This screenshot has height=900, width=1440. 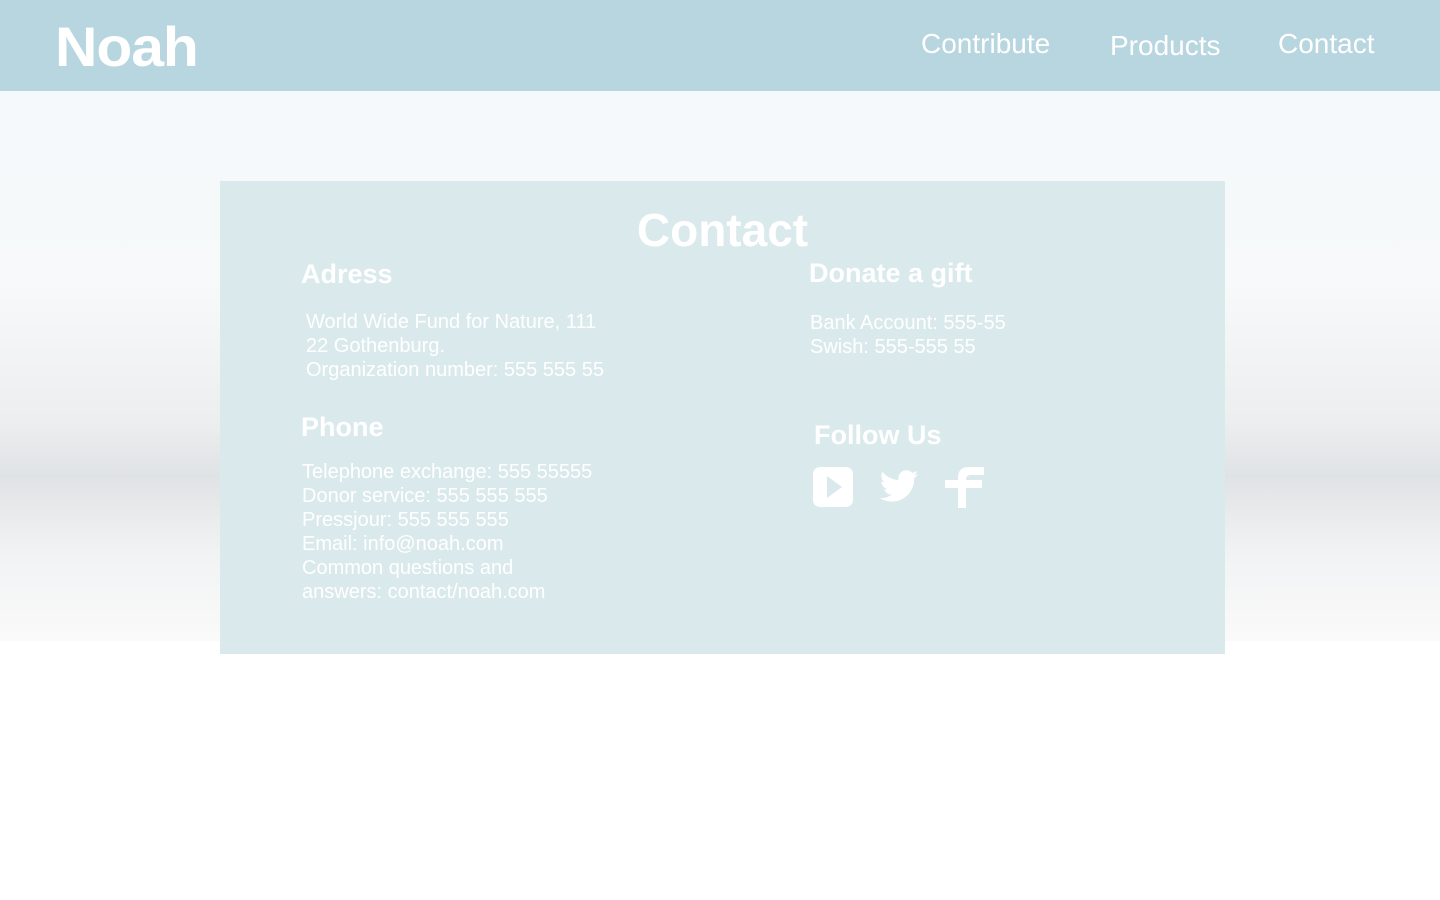 What do you see at coordinates (451, 322) in the screenshot?
I see `address-line: World Wide Fund for Nature, 111` at bounding box center [451, 322].